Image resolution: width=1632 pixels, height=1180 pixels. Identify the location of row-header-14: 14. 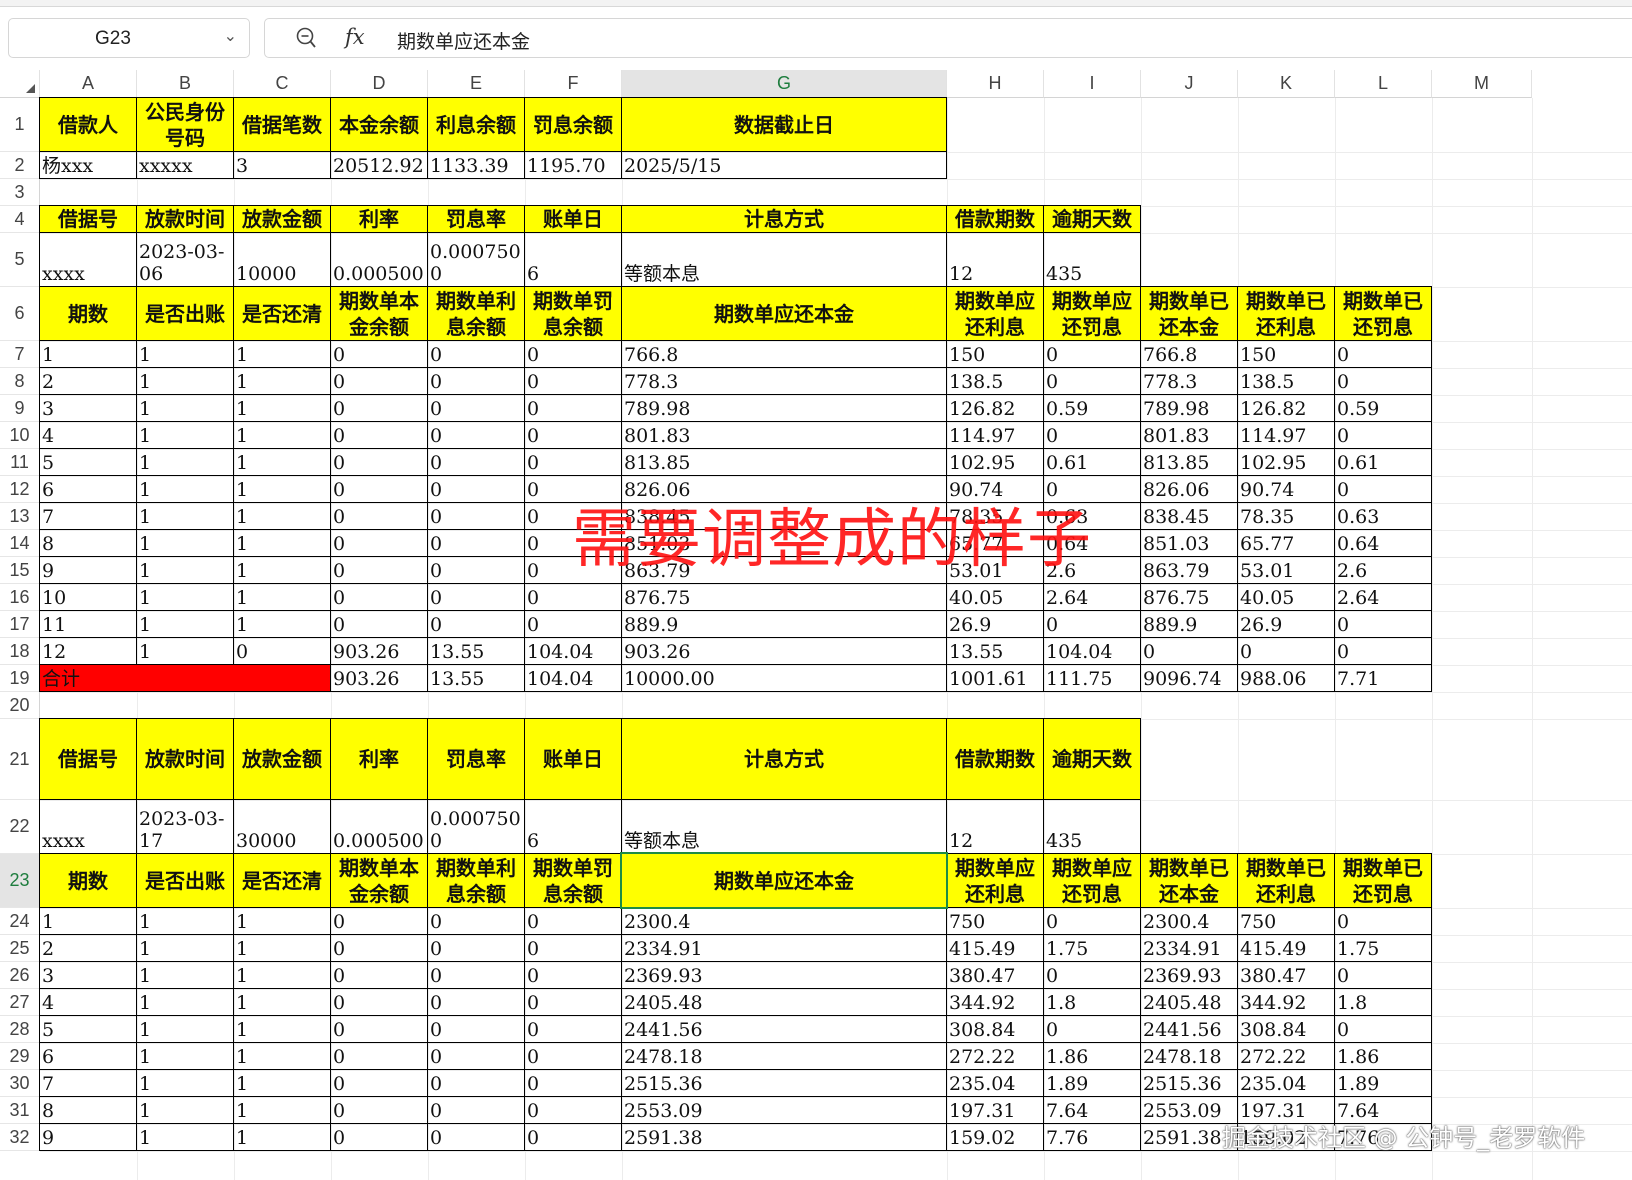
(20, 543).